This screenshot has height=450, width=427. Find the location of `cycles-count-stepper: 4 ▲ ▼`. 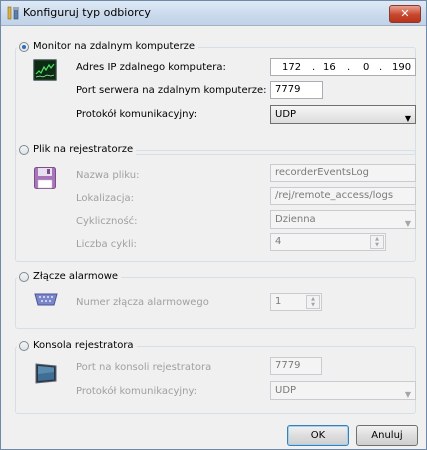

cycles-count-stepper: 4 ▲ ▼ is located at coordinates (328, 242).